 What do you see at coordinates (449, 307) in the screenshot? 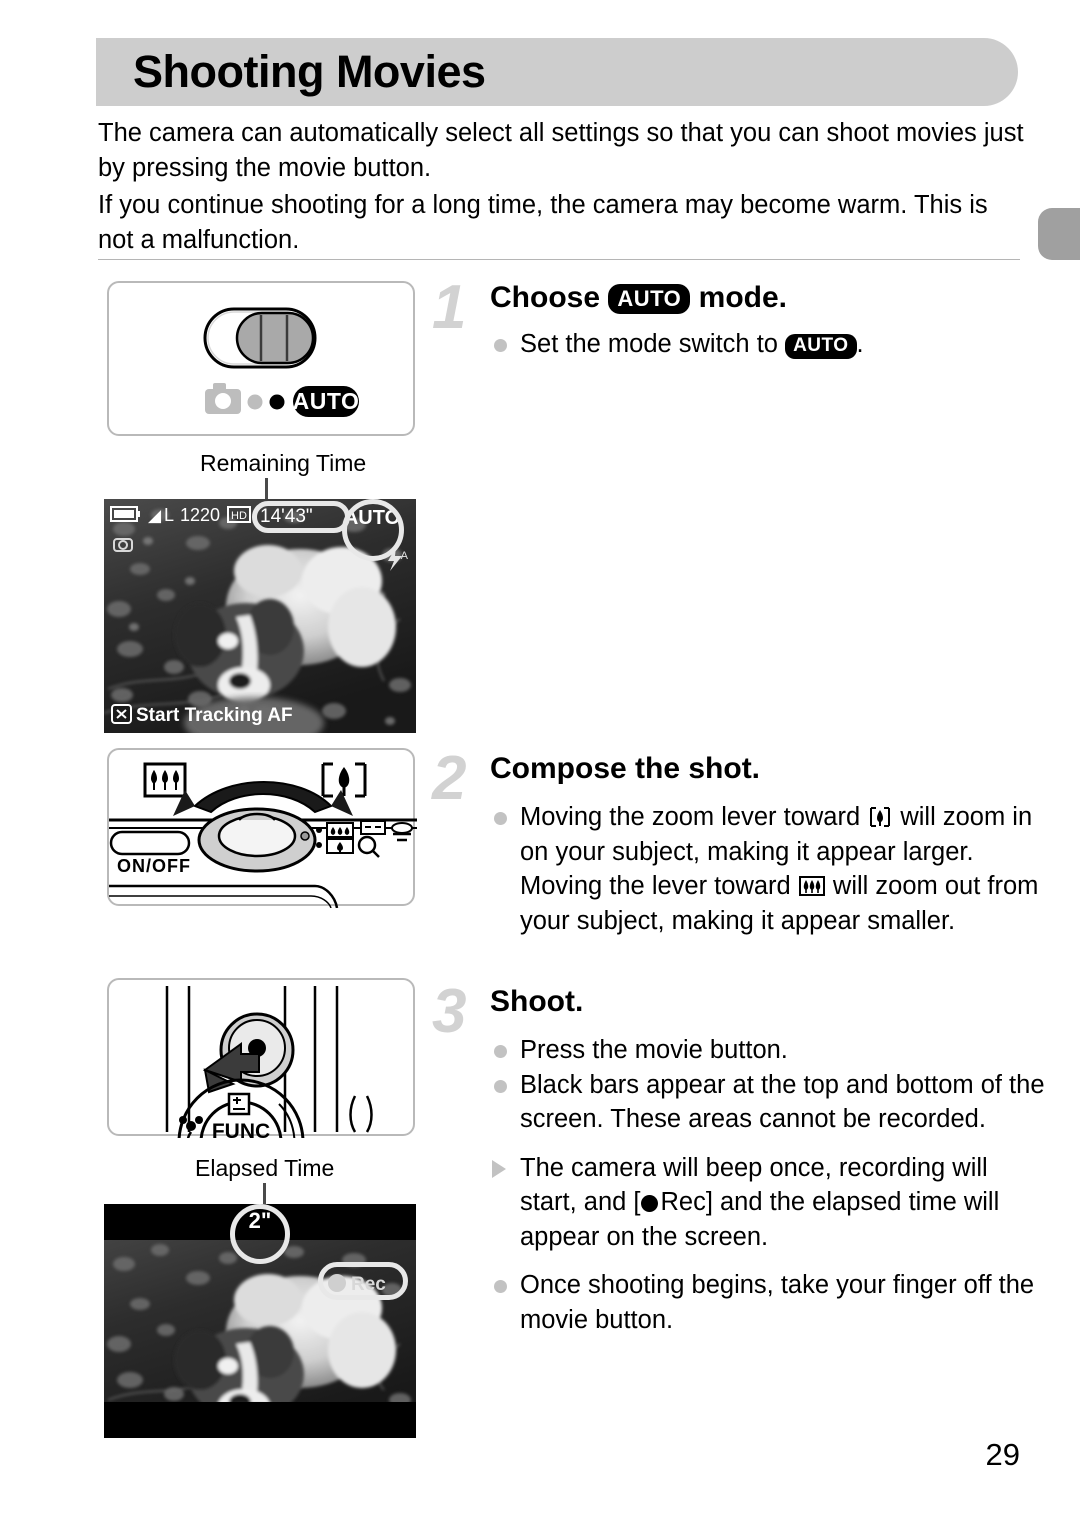
I see `step-1-number: 1` at bounding box center [449, 307].